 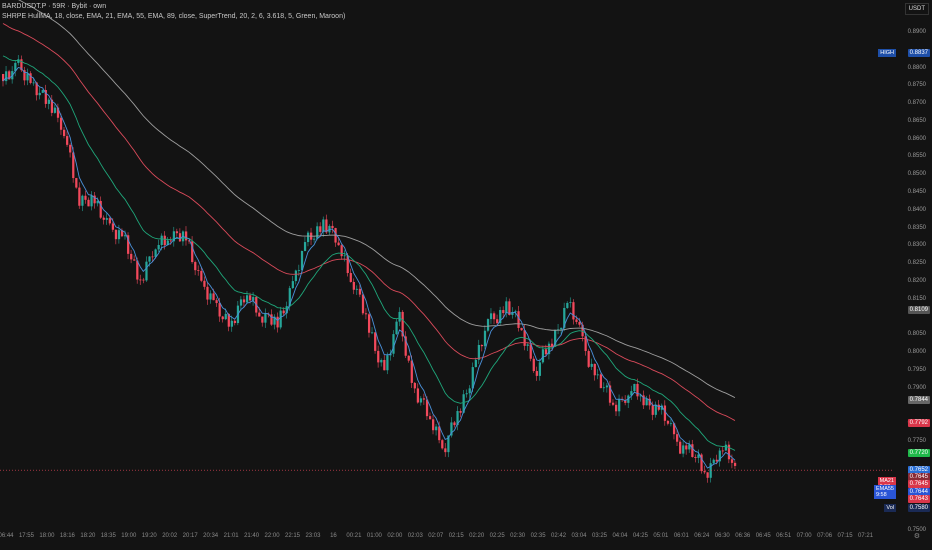 What do you see at coordinates (640, 536) in the screenshot?
I see `time-tick: 04:25` at bounding box center [640, 536].